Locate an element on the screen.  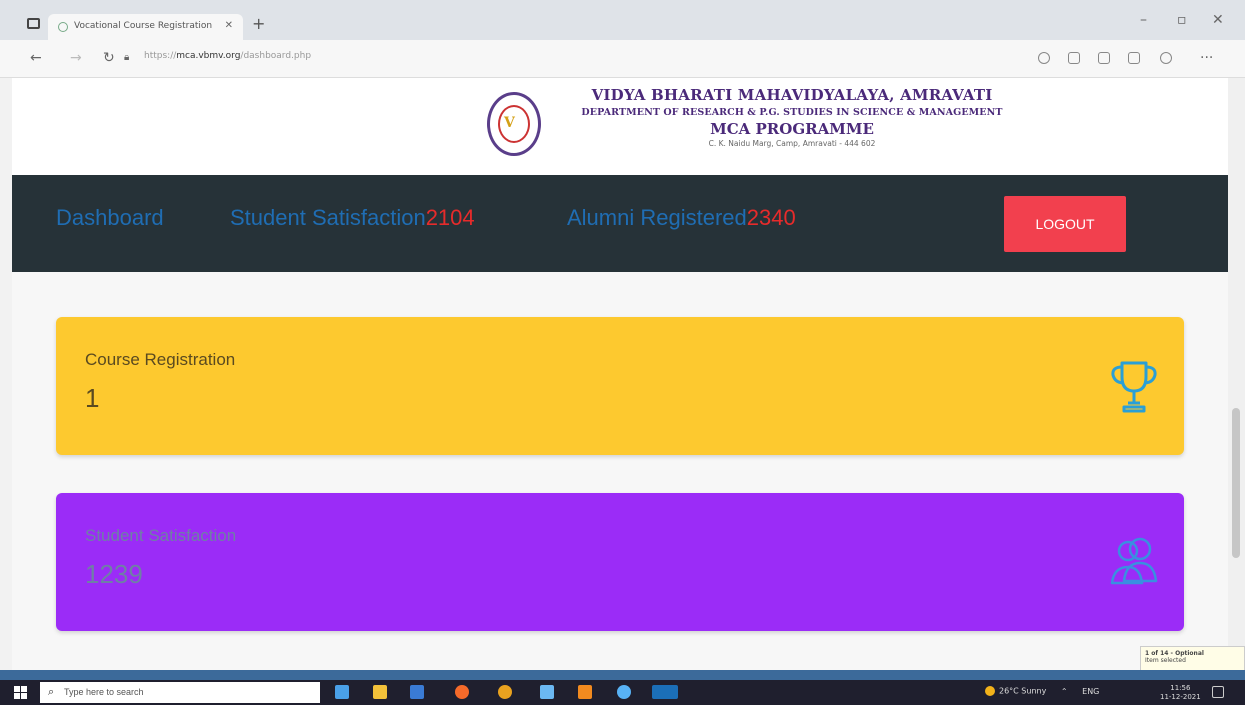
trophy-icon is located at coordinates (1134, 387).